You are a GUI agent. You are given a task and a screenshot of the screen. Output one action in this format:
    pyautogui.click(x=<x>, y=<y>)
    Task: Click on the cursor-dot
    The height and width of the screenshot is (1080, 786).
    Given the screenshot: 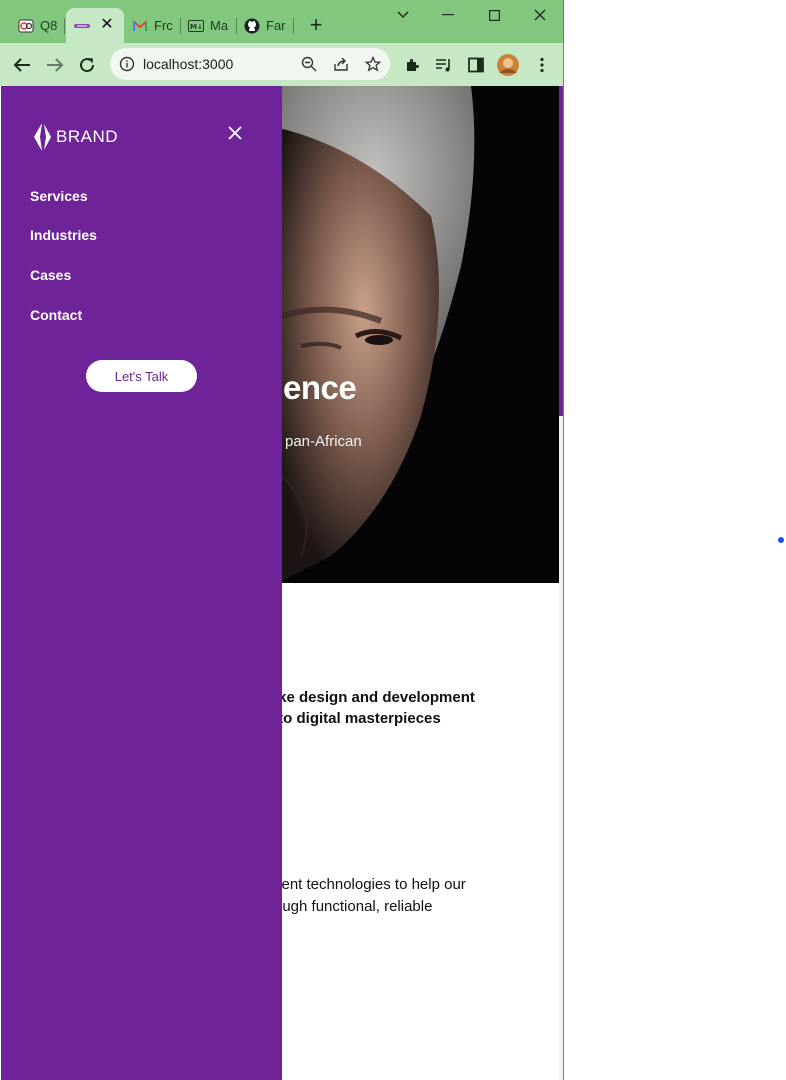 What is the action you would take?
    pyautogui.click(x=781, y=540)
    